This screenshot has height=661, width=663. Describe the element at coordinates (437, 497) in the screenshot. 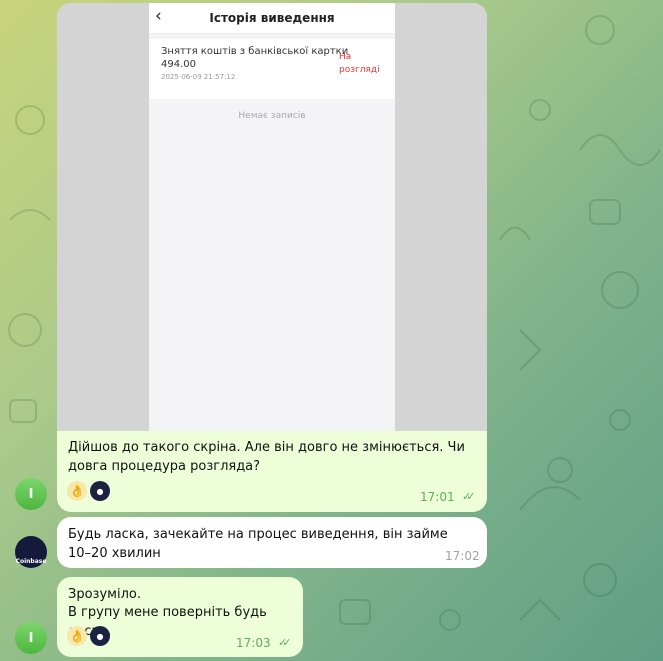

I see `message-time: 17:01` at that location.